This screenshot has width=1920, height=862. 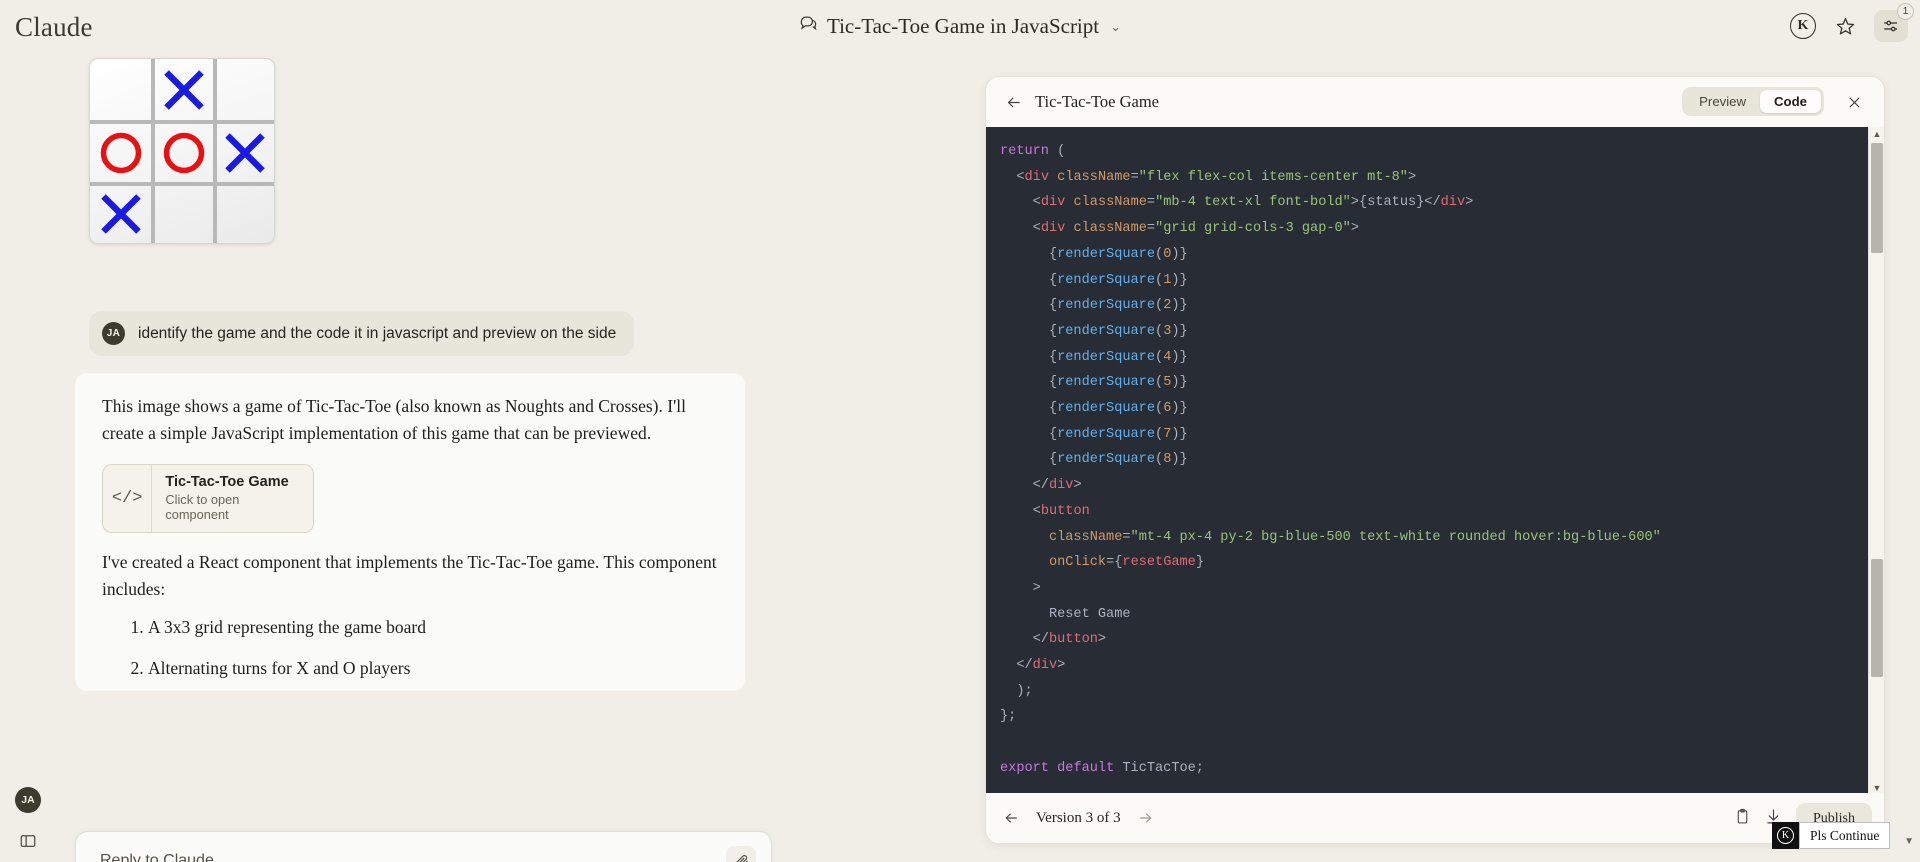 What do you see at coordinates (423, 846) in the screenshot?
I see `message-composer: Reply to Claude... Claude 3.5 Sonnet` at bounding box center [423, 846].